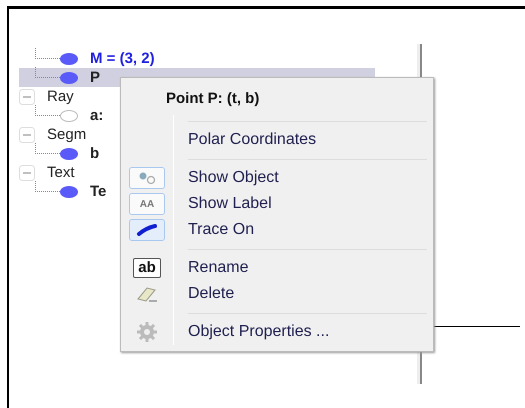 The image size is (525, 408). What do you see at coordinates (66, 134) in the screenshot?
I see `group-label: Segm` at bounding box center [66, 134].